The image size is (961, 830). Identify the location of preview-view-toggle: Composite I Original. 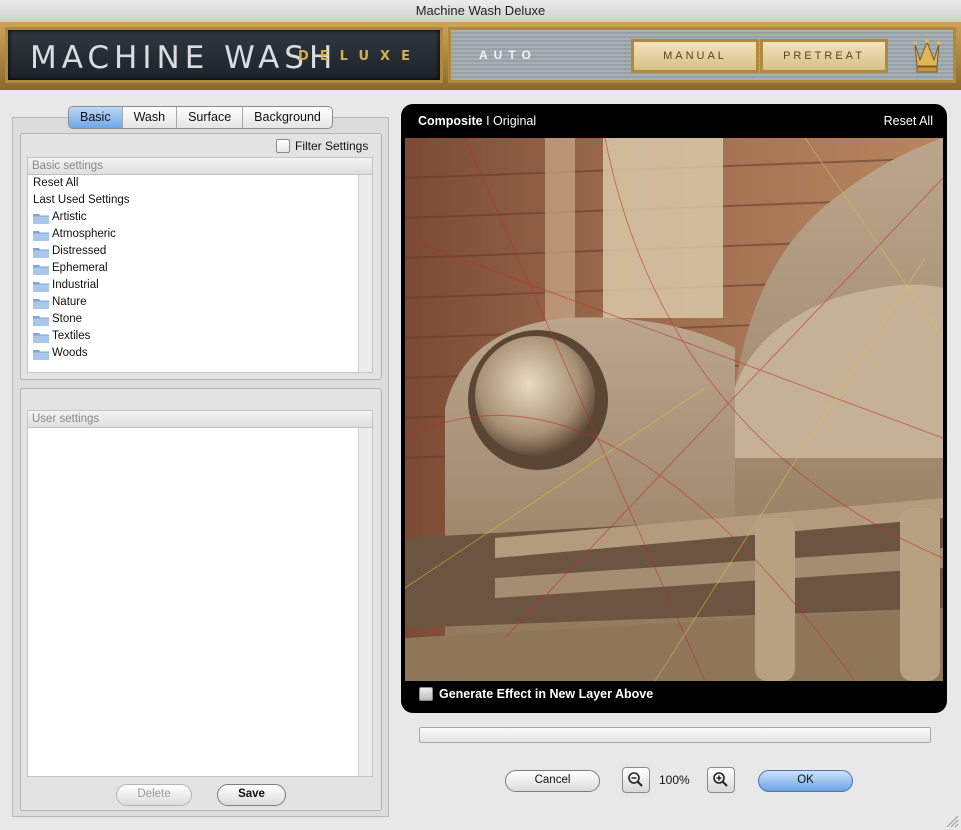
(477, 121).